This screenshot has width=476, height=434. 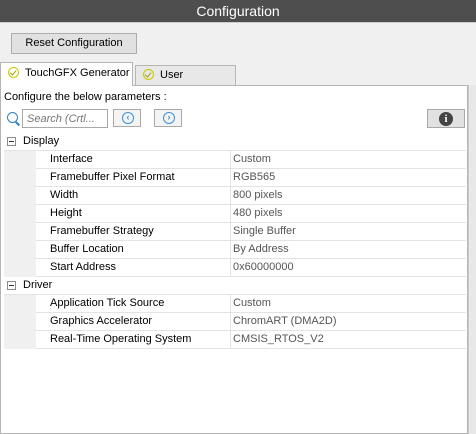 I want to click on tab-label: TouchGFX Generator, so click(x=77, y=73).